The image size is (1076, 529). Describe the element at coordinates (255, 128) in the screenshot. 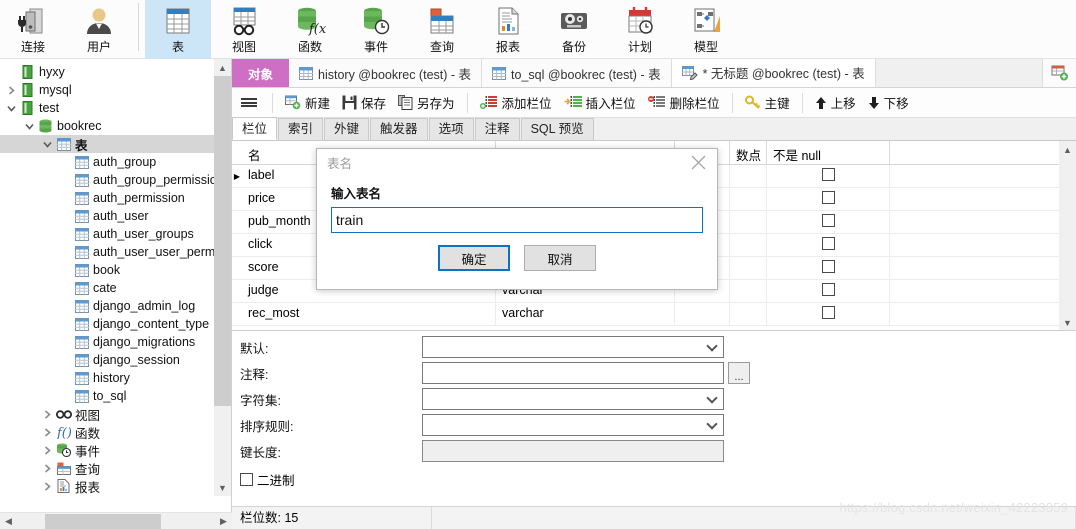

I see `subtab-0: 栏位` at that location.